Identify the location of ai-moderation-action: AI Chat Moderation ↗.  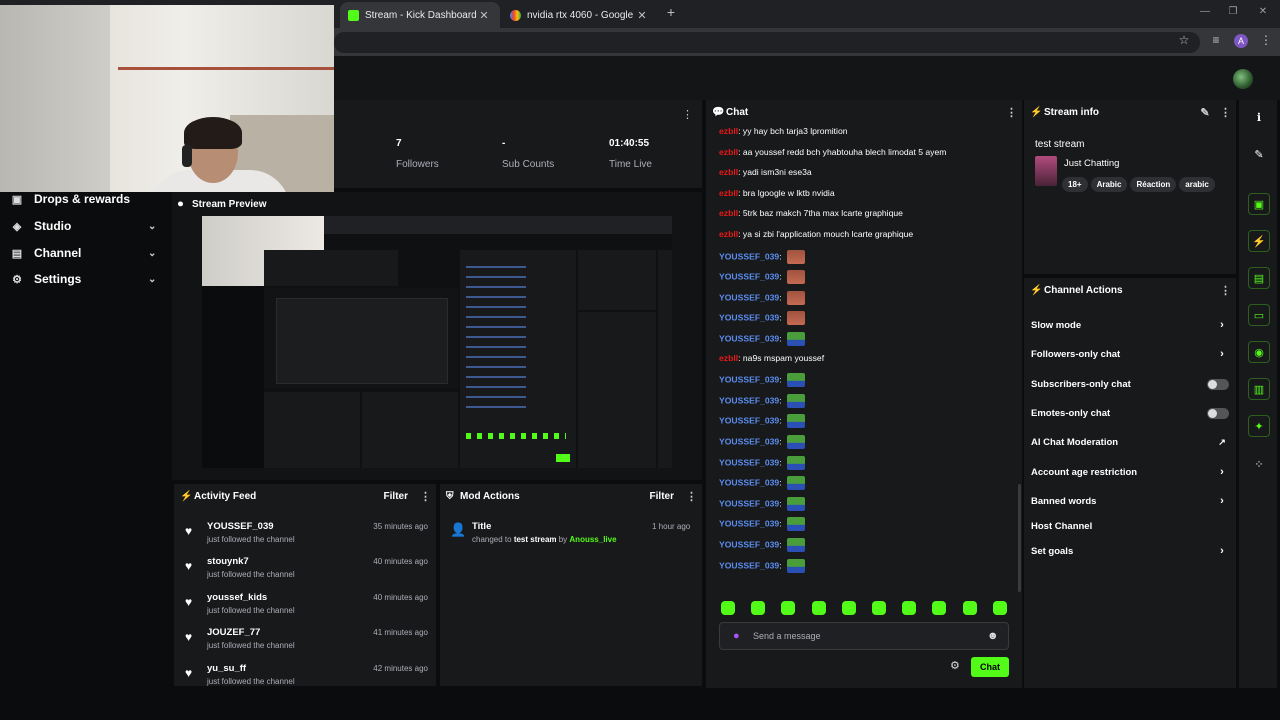
(1130, 442).